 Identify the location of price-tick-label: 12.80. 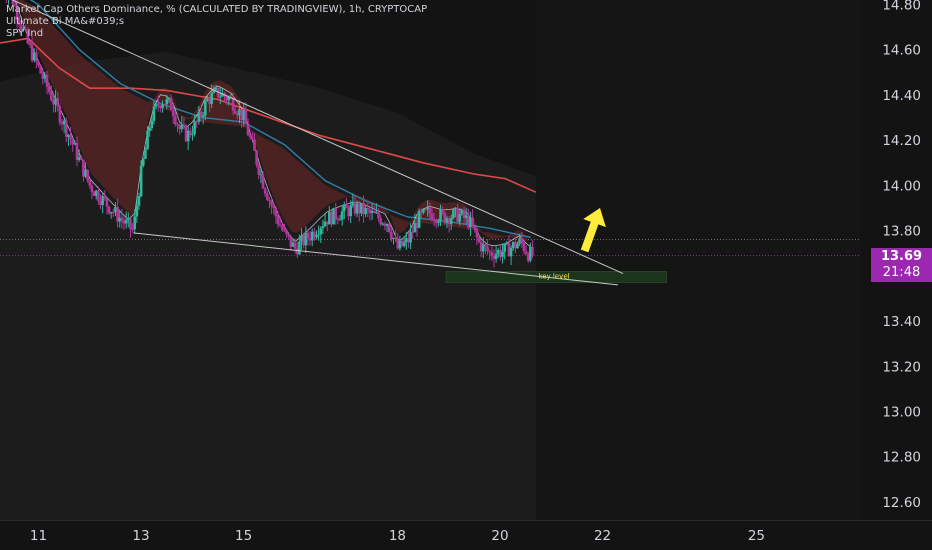
(901, 458).